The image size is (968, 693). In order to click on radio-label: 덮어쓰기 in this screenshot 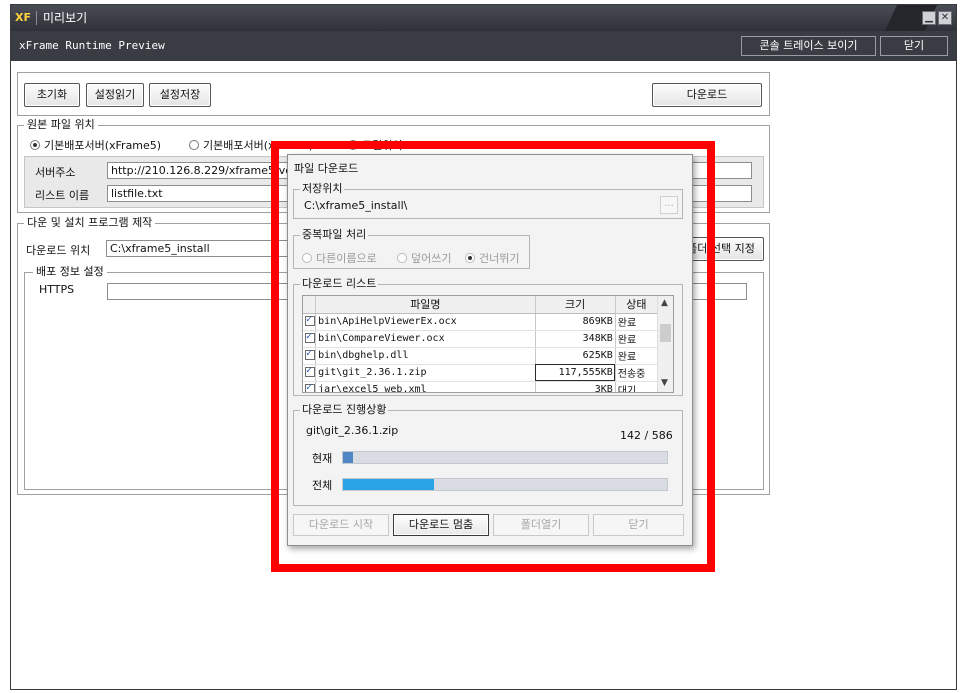, I will do `click(431, 258)`.